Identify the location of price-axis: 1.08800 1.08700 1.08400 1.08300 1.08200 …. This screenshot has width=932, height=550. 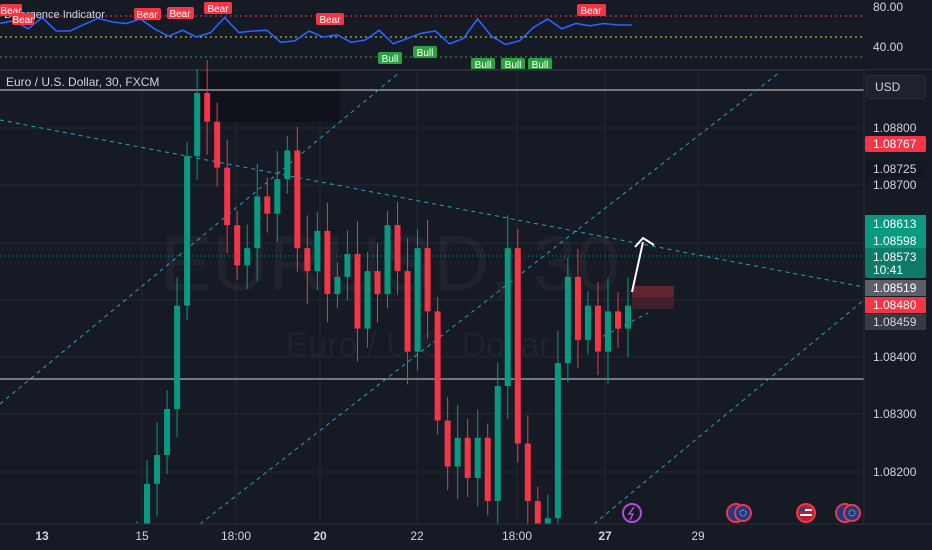
(897, 297).